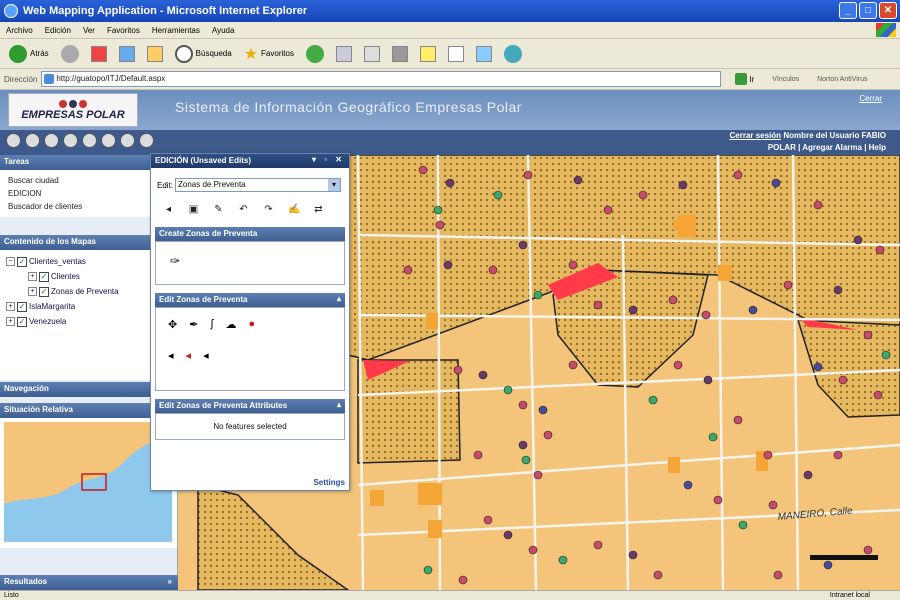 This screenshot has height=600, width=900. I want to click on edit-section-header: Edit Zonas de Preventa ▴, so click(250, 300).